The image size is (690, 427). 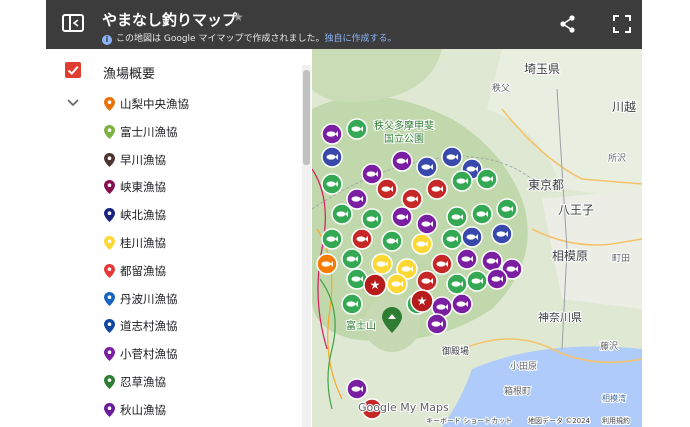 What do you see at coordinates (143, 215) in the screenshot?
I see `legend-item-label: 峡北漁協` at bounding box center [143, 215].